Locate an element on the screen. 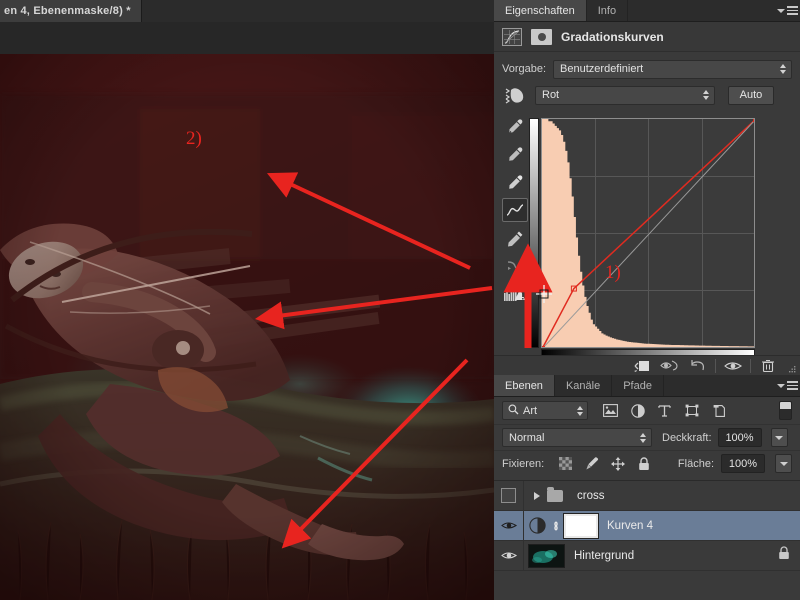 This screenshot has width=800, height=600. curves-graph is located at coordinates (649, 240).